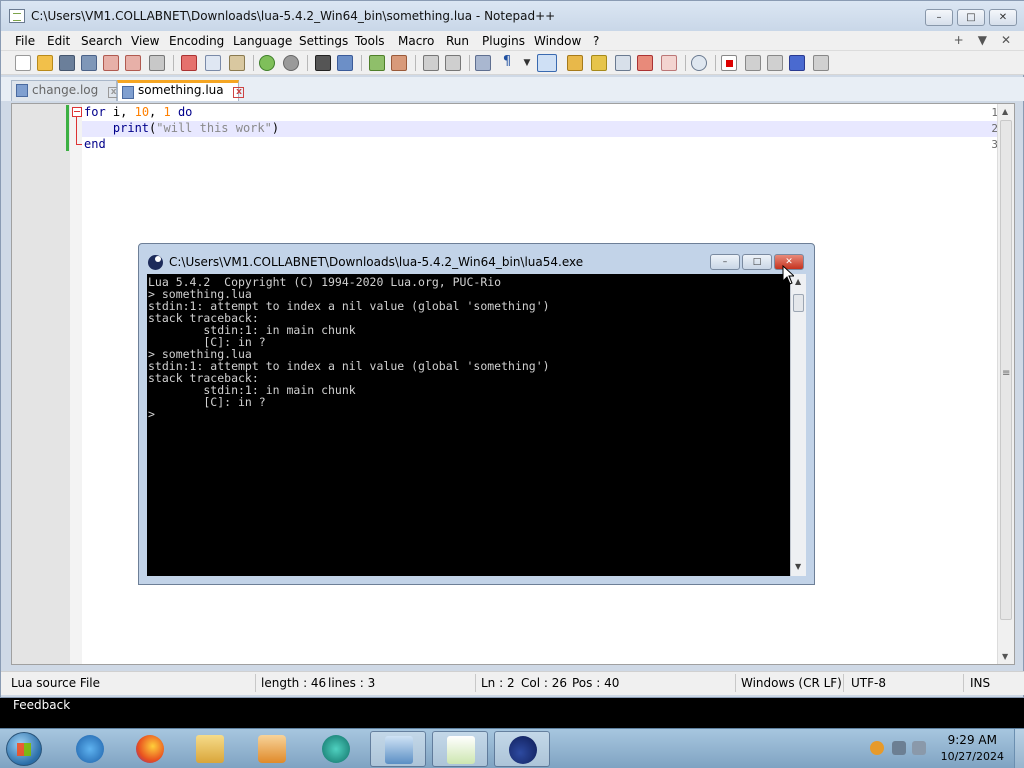 The image size is (1024, 768). What do you see at coordinates (877, 748) in the screenshot?
I see `search-tray-icon` at bounding box center [877, 748].